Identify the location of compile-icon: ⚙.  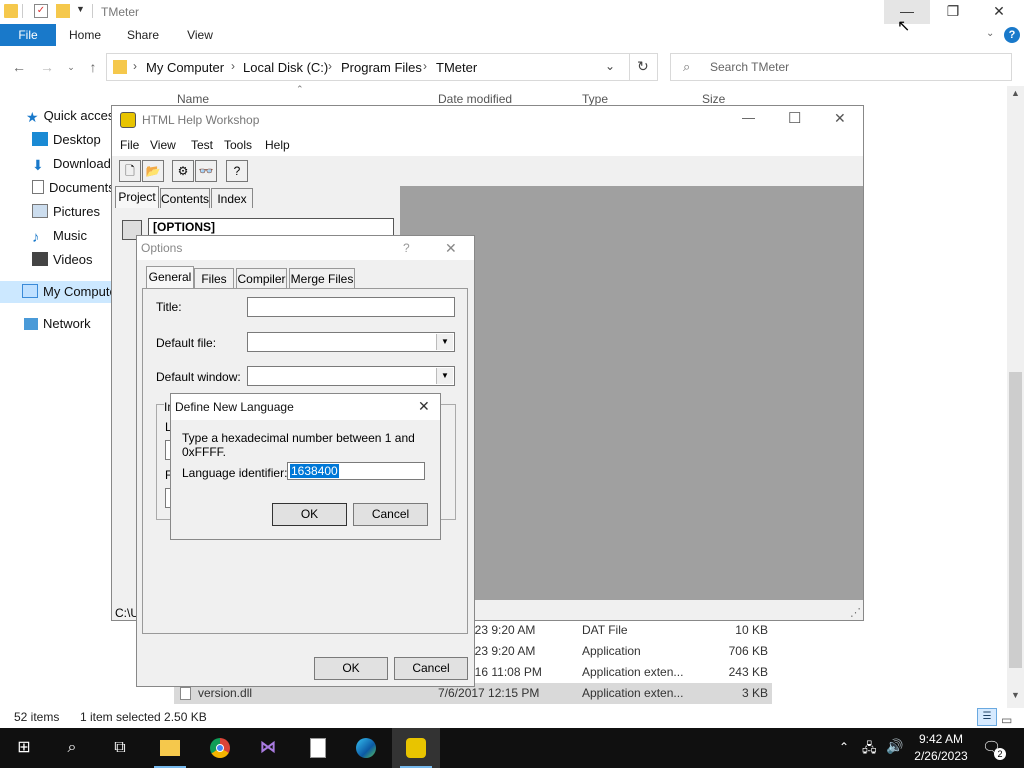
(183, 171).